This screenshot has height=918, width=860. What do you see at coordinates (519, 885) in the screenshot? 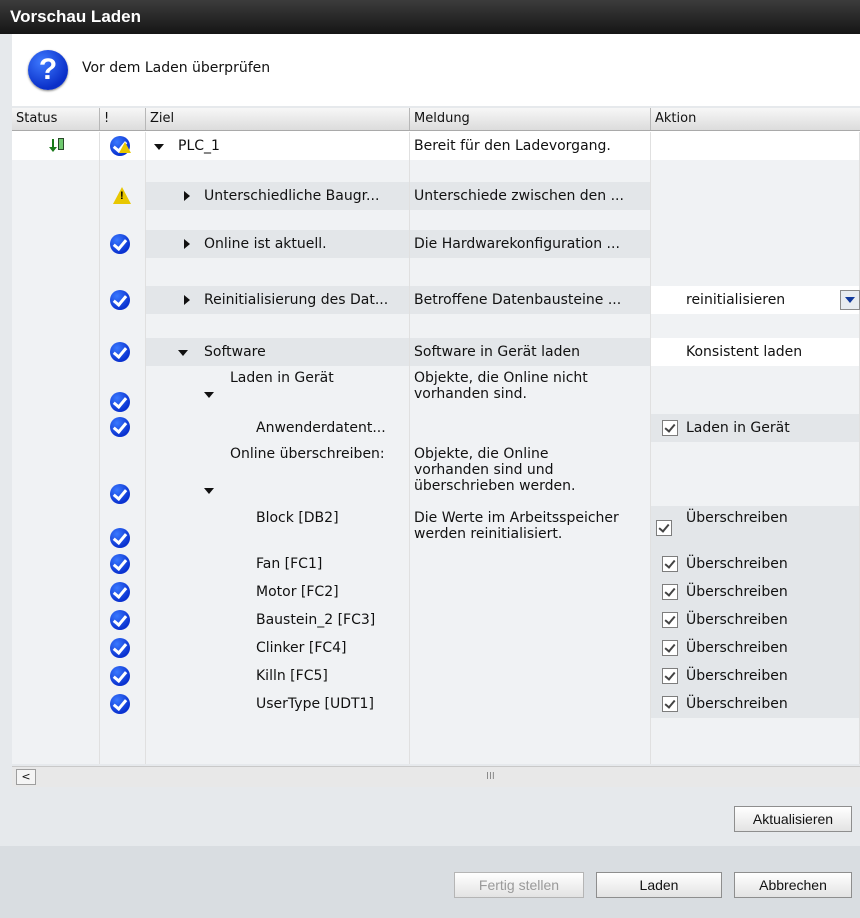
I see `finish-button: Fertig stellen` at bounding box center [519, 885].